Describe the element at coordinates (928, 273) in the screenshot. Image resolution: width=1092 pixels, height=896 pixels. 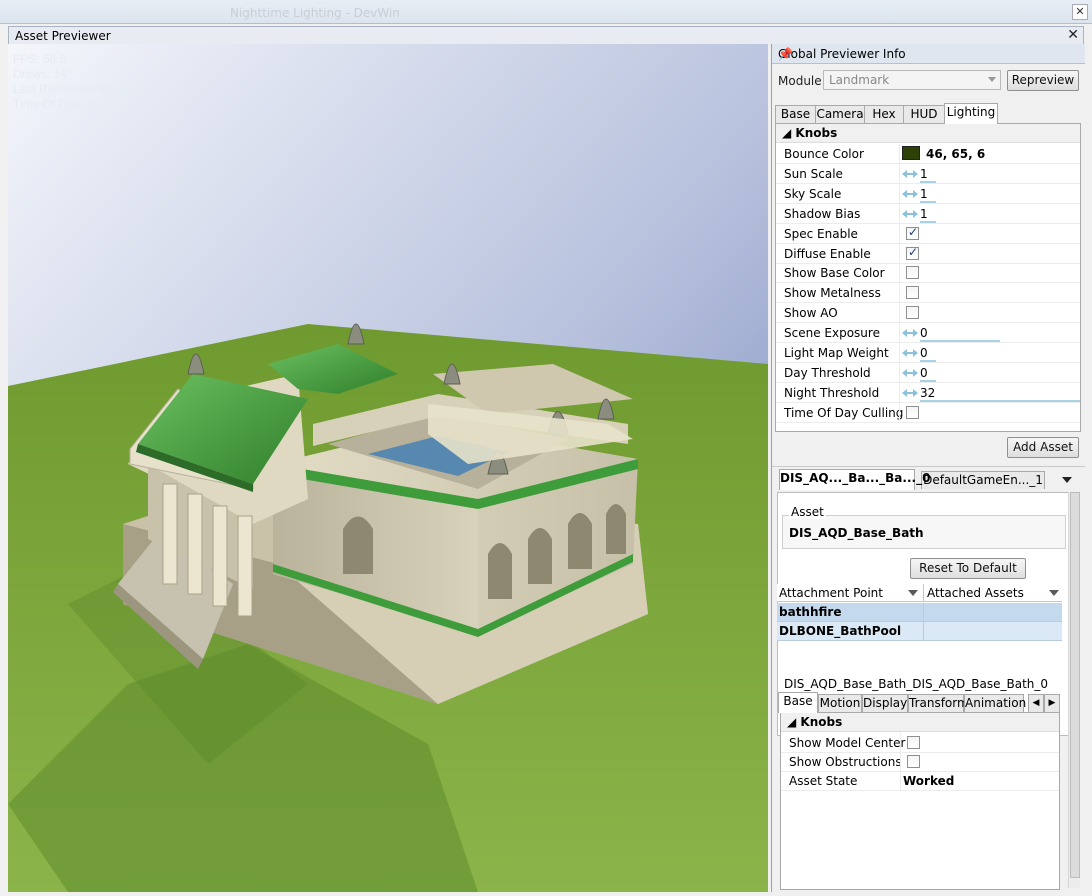
I see `property-row: Show Base Color` at that location.